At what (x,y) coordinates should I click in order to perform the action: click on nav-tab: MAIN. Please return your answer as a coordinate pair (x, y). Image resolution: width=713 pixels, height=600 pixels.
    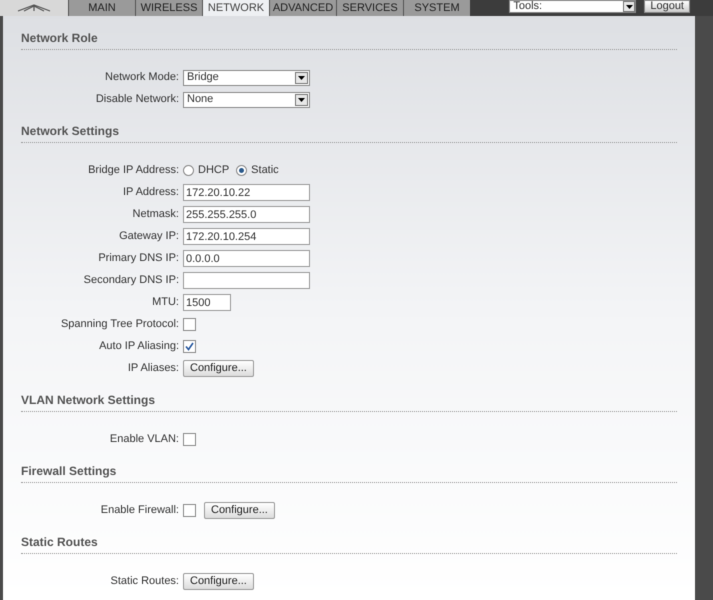
    Looking at the image, I should click on (101, 8).